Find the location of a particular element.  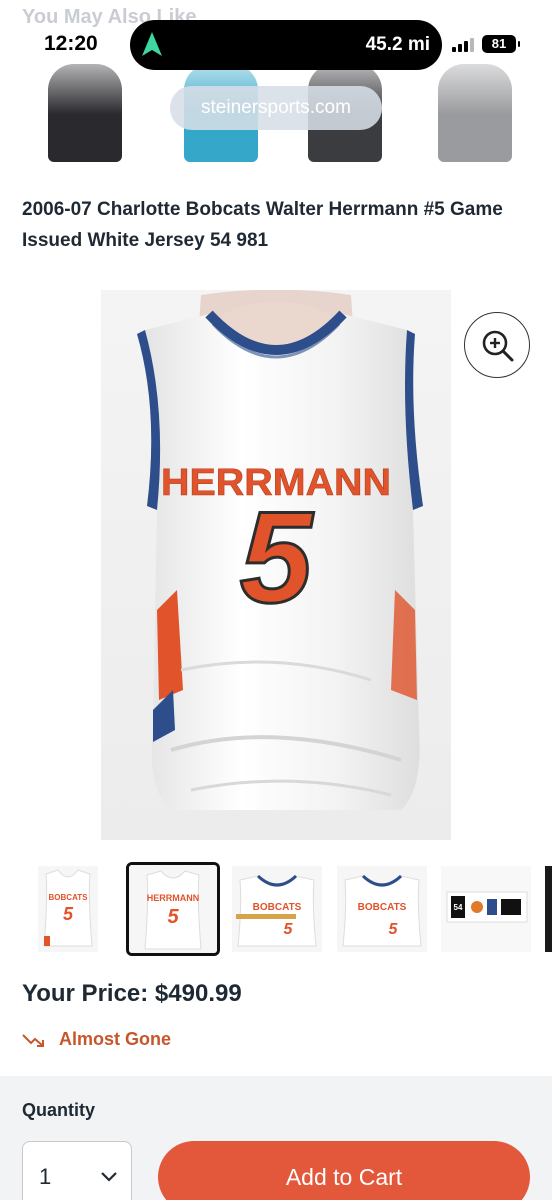

quantity-value: 1 is located at coordinates (45, 1176).